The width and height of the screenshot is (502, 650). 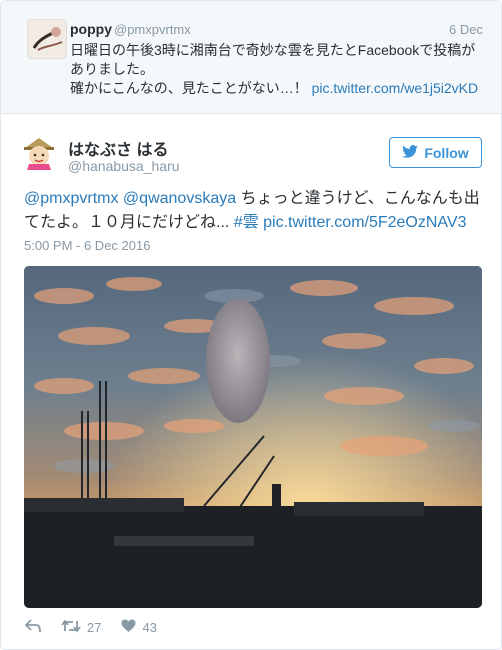 I want to click on quoted-pic-link: pic.twitter.com/we1j5i2vKD, so click(x=395, y=88).